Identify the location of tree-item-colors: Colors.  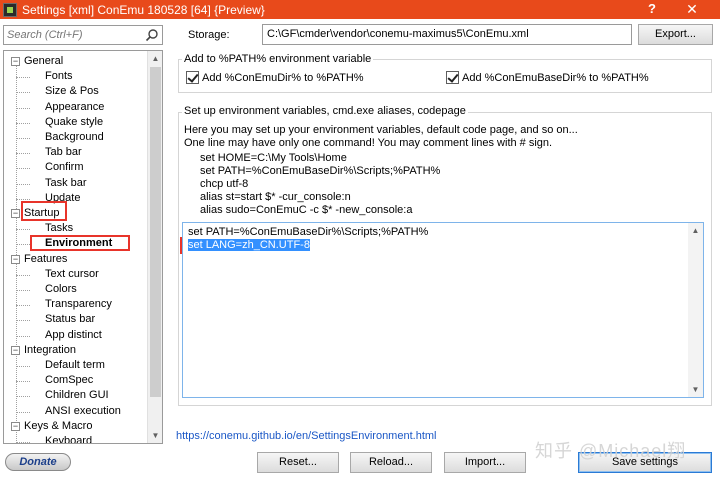
(61, 289).